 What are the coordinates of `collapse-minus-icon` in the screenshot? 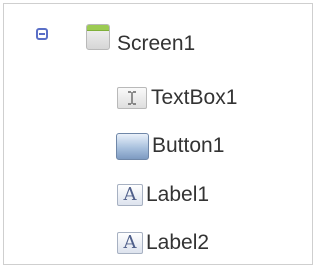 It's located at (42, 34).